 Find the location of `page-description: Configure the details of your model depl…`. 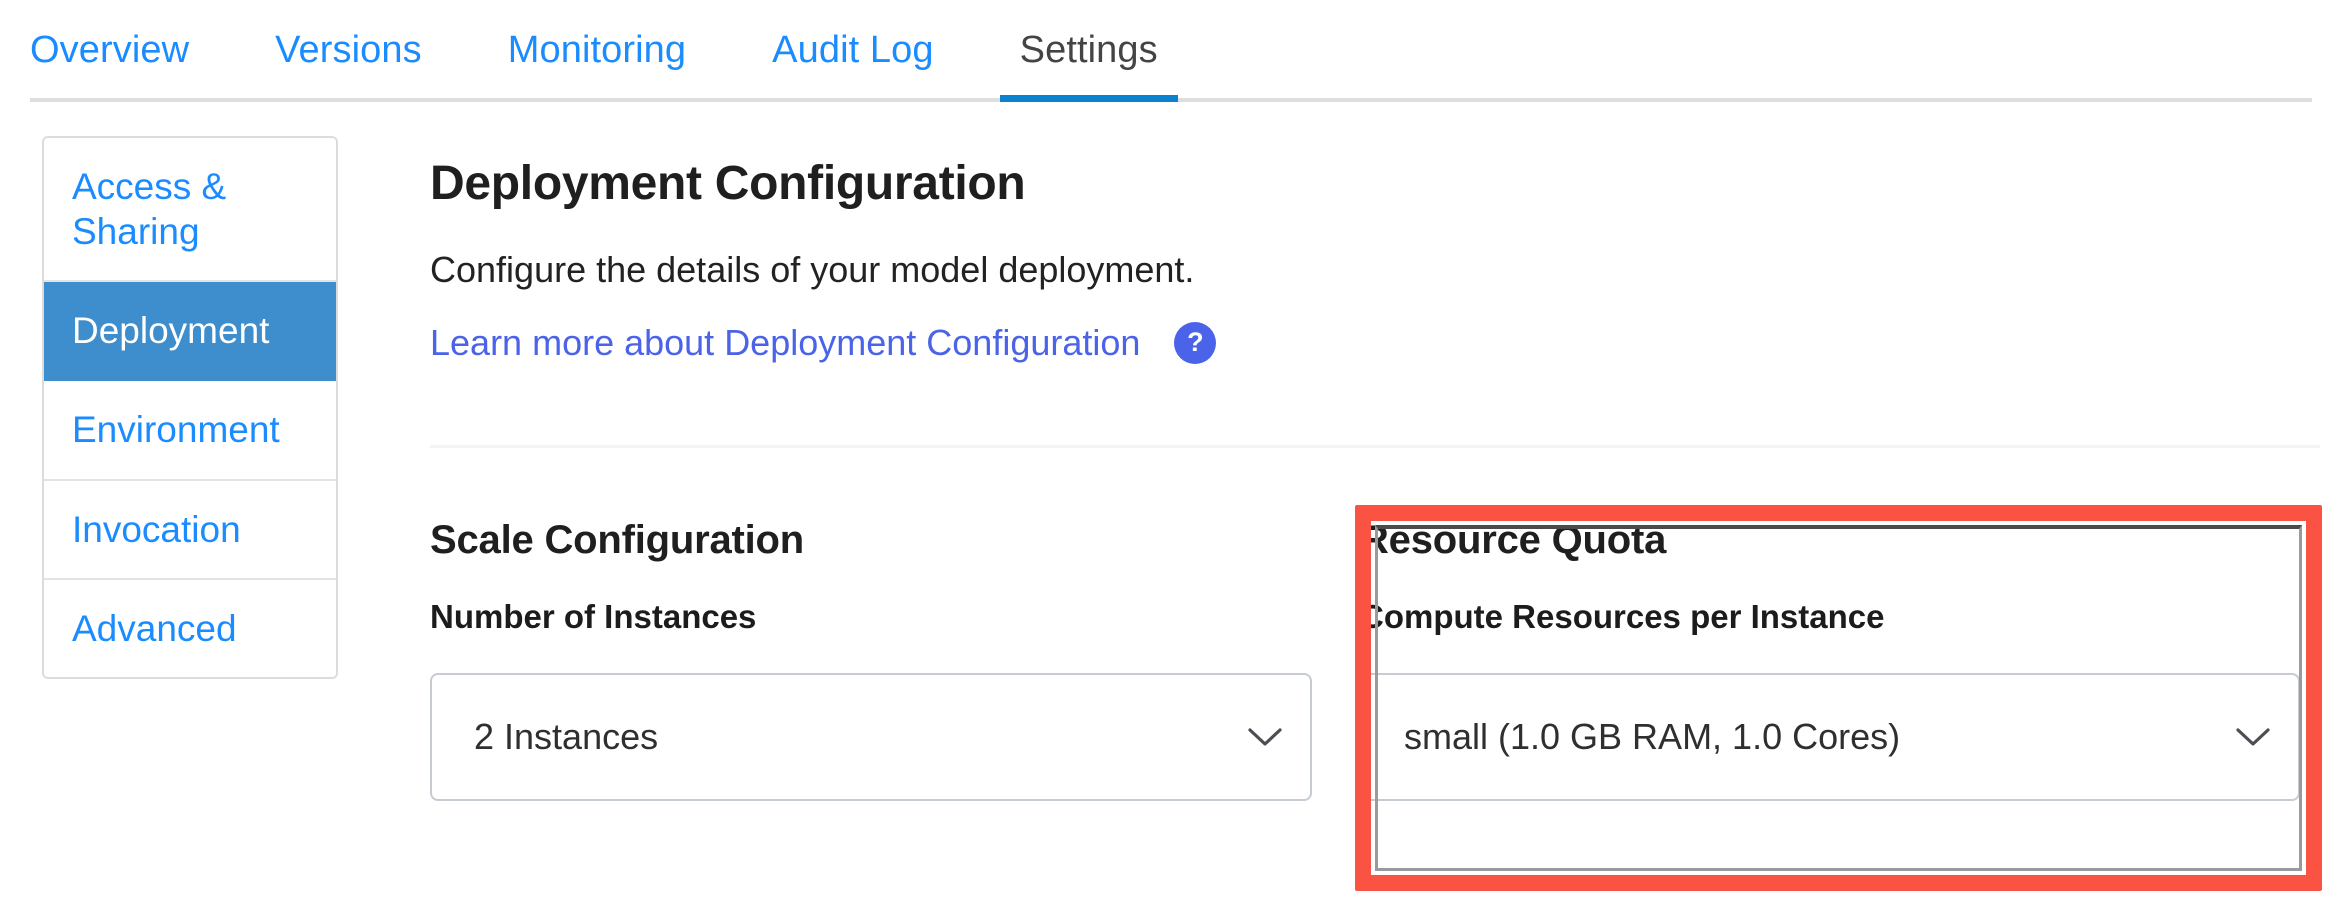

page-description: Configure the details of your model depl… is located at coordinates (812, 269).